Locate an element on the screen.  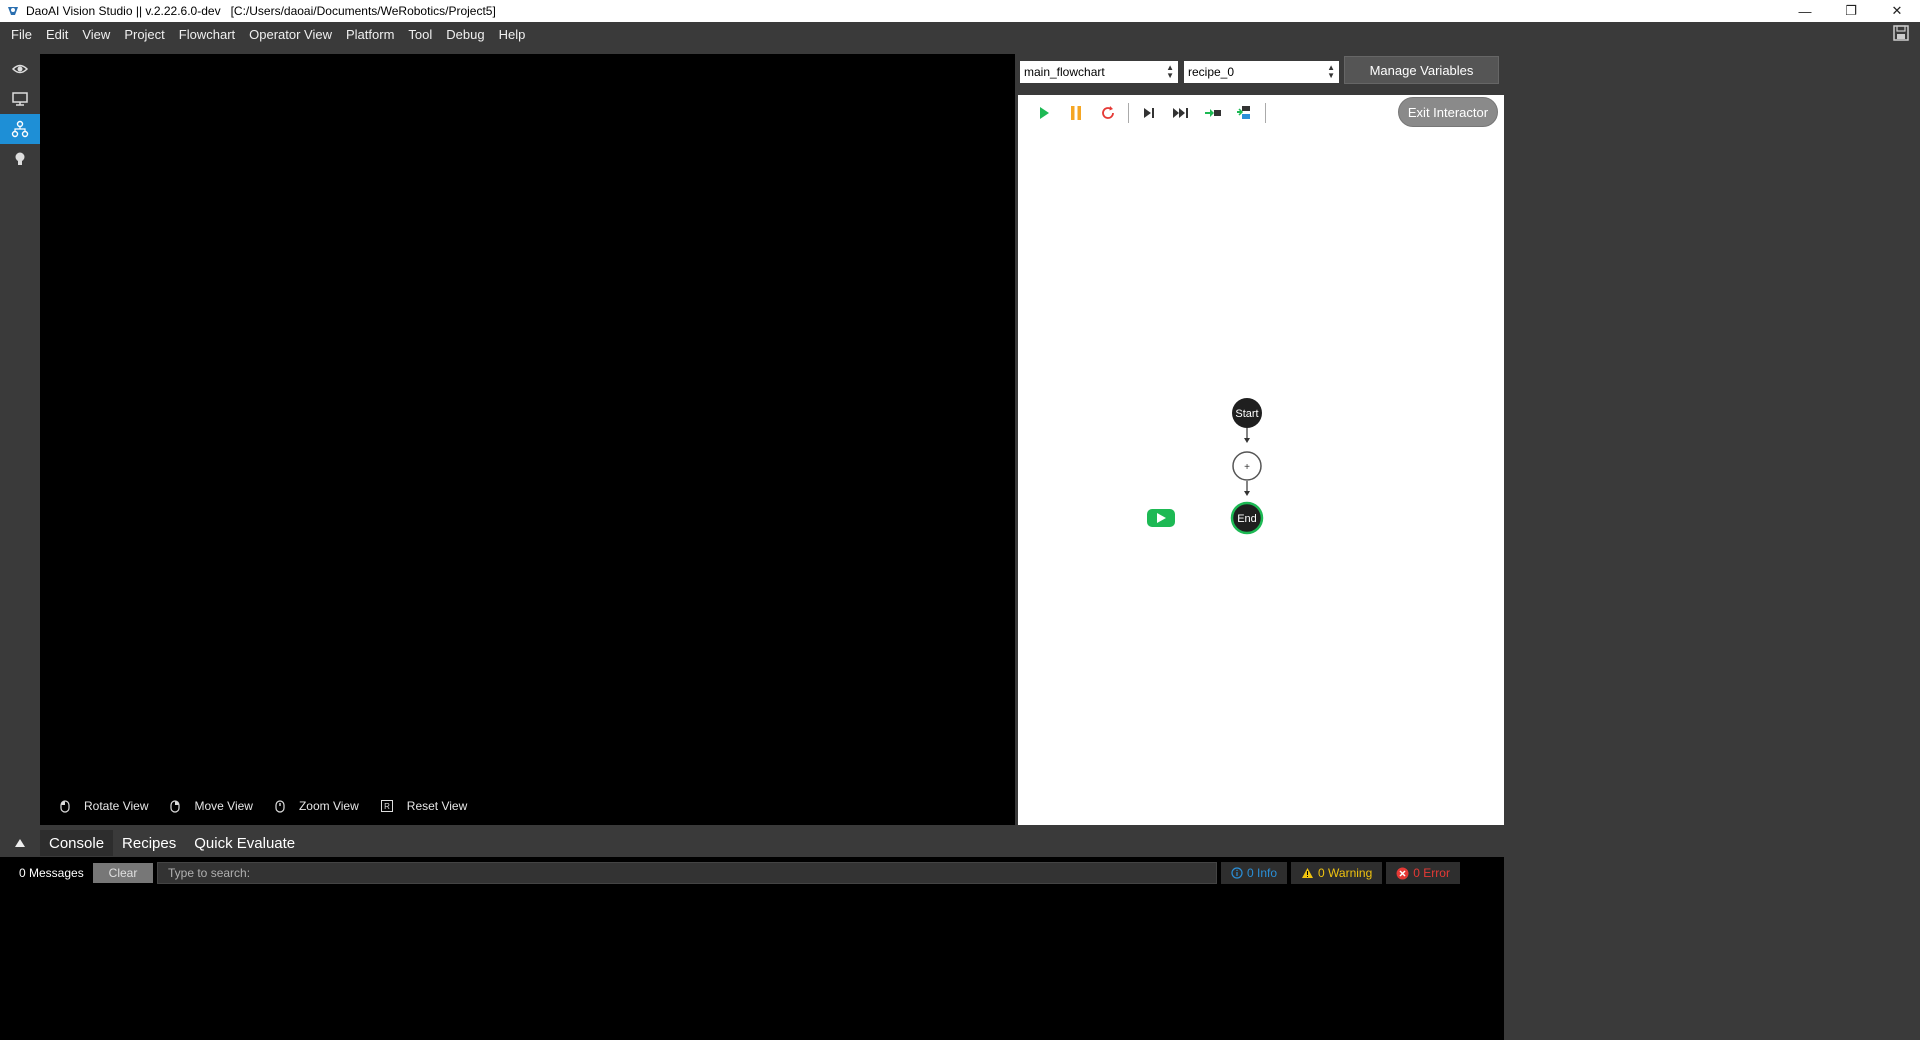
menu-operator-view: Operator View is located at coordinates (290, 34).